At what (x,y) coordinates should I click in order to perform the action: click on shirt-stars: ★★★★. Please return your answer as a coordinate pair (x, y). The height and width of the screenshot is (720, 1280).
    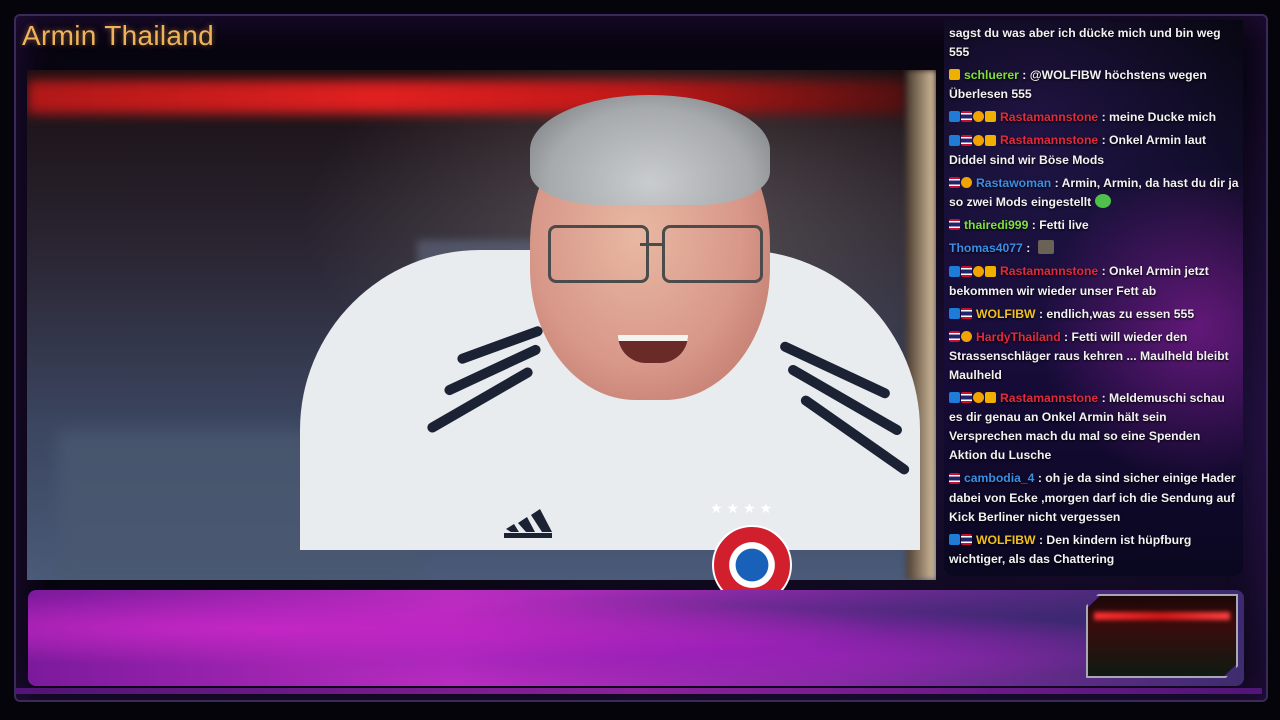
    Looking at the image, I should click on (743, 508).